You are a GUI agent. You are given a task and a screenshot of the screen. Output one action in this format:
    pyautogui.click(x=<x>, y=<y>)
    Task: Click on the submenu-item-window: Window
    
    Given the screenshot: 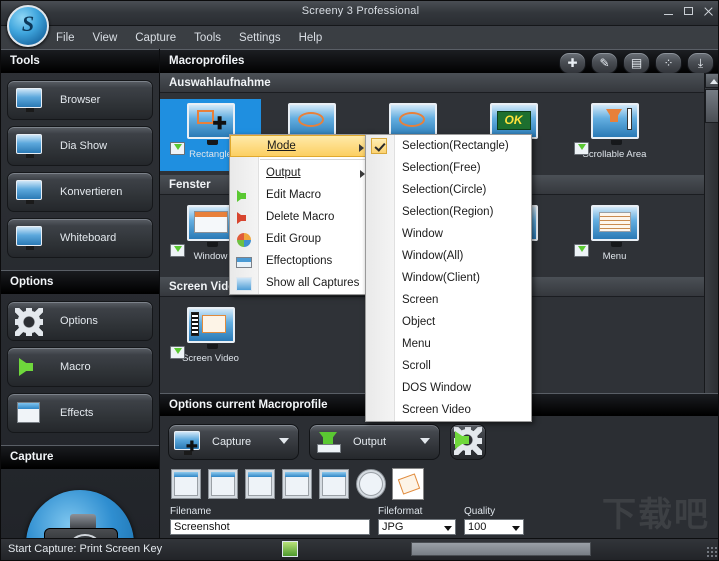 What is the action you would take?
    pyautogui.click(x=448, y=234)
    